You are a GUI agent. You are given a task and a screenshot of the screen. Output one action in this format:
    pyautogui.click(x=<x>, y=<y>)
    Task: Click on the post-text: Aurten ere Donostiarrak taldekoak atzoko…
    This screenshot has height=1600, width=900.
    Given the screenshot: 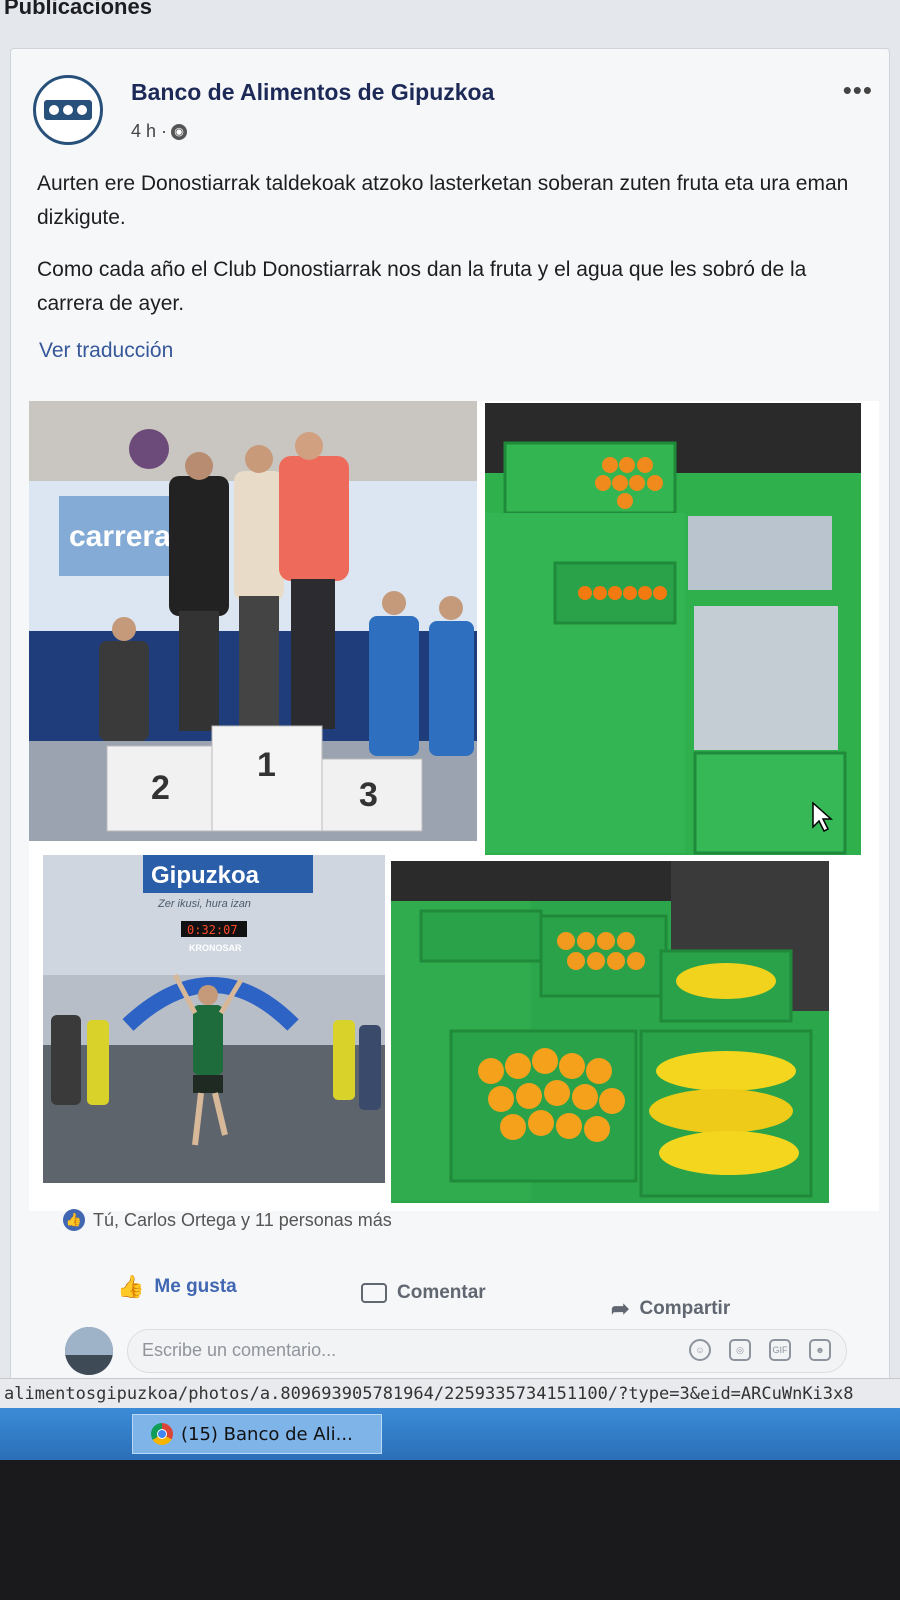 What is the action you would take?
    pyautogui.click(x=452, y=253)
    